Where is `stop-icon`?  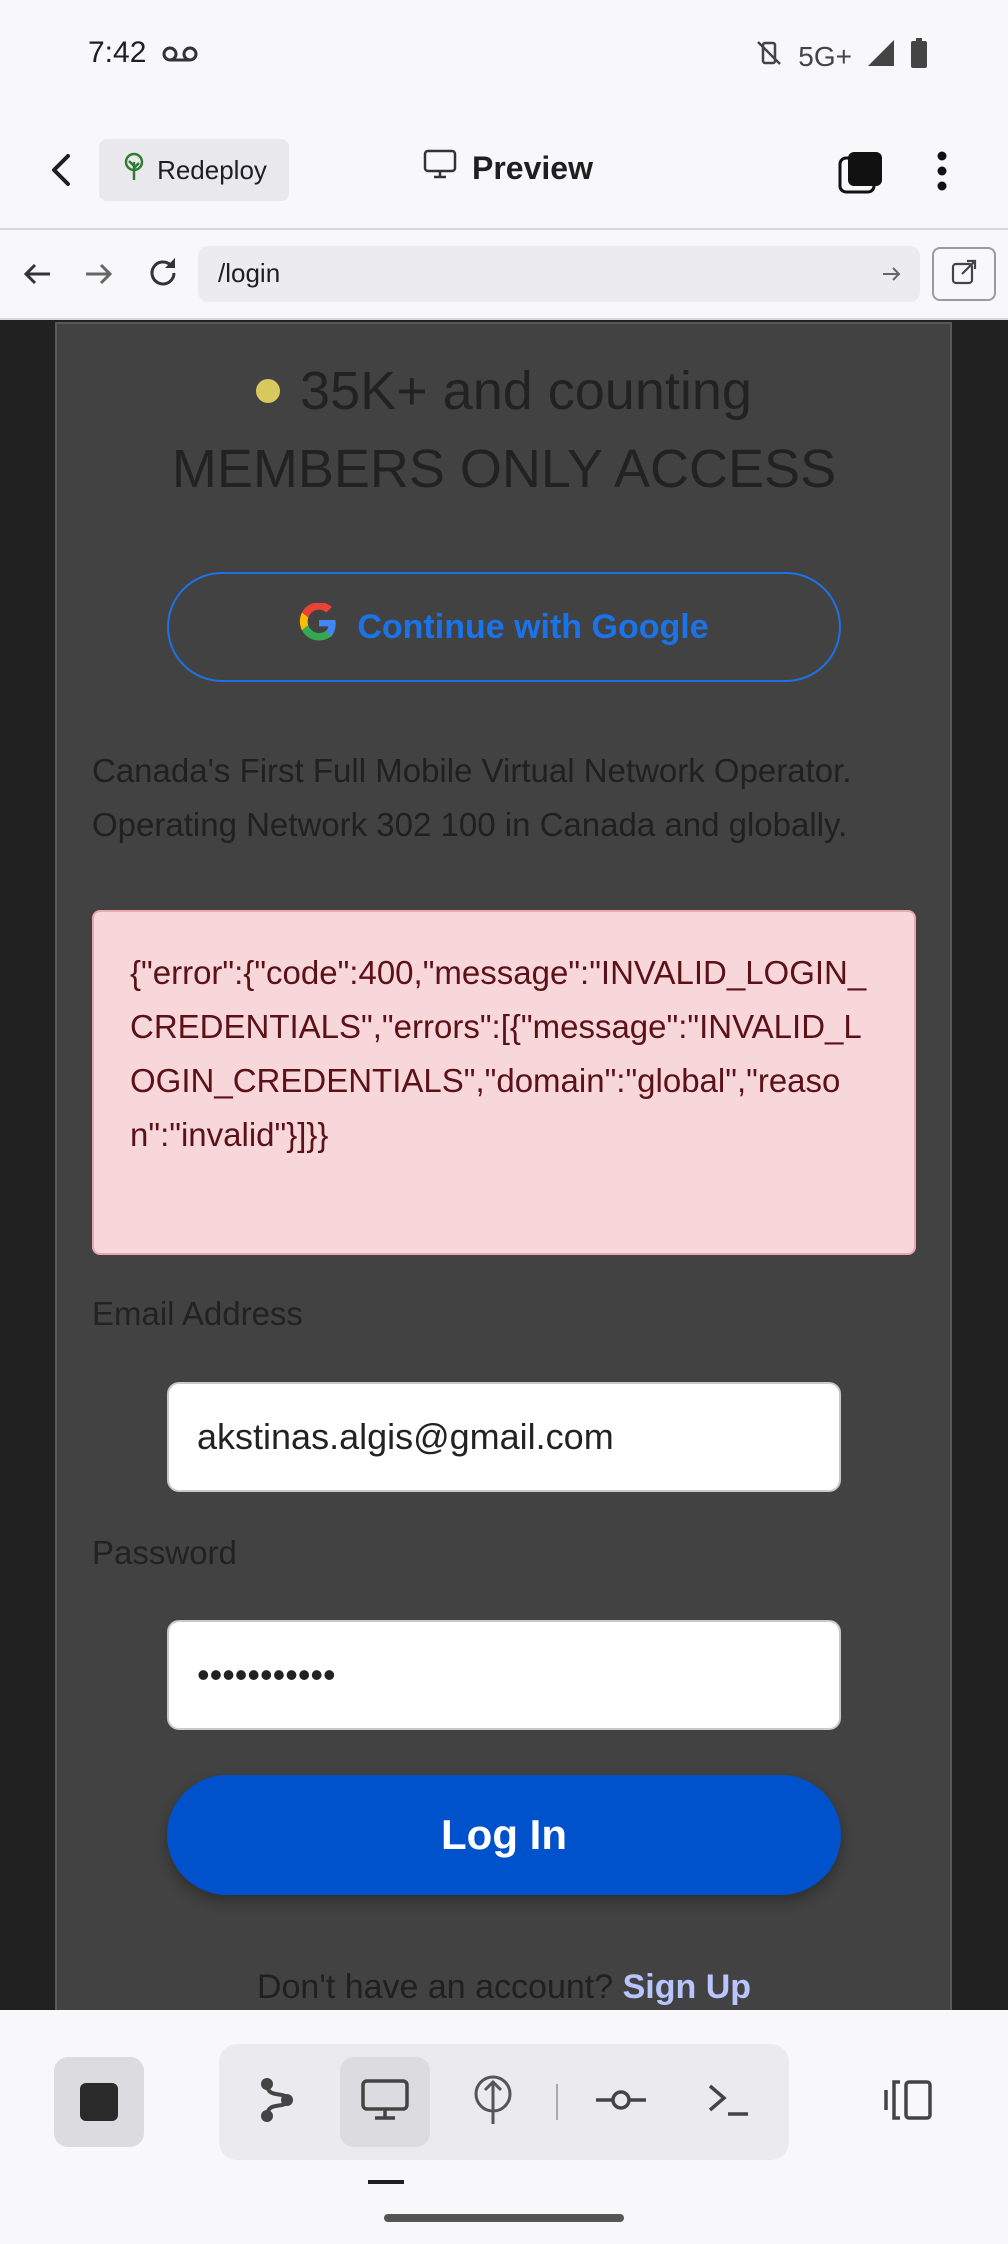
stop-icon is located at coordinates (99, 2102).